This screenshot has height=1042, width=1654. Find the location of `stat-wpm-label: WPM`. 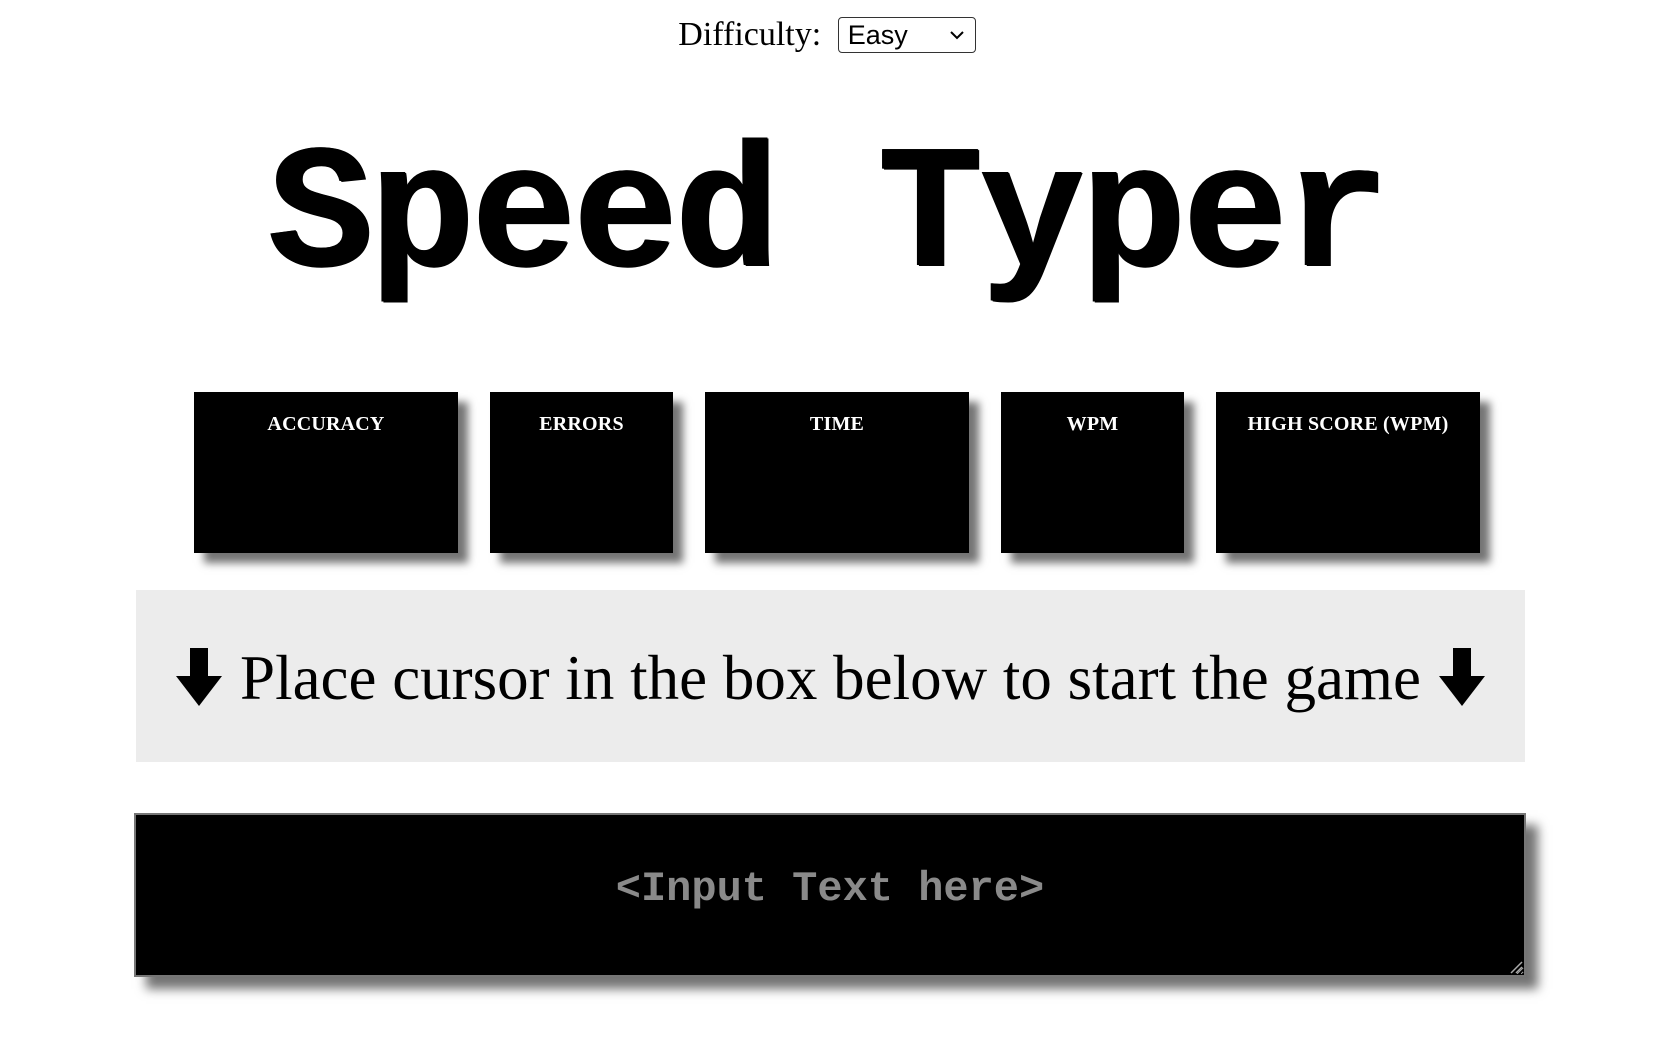

stat-wpm-label: WPM is located at coordinates (1092, 424).